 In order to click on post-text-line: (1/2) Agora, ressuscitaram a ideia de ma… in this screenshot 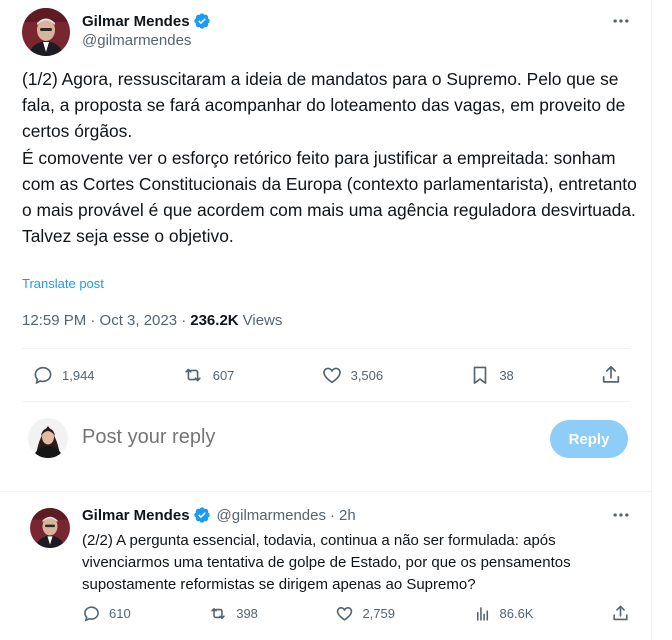, I will do `click(324, 105)`.